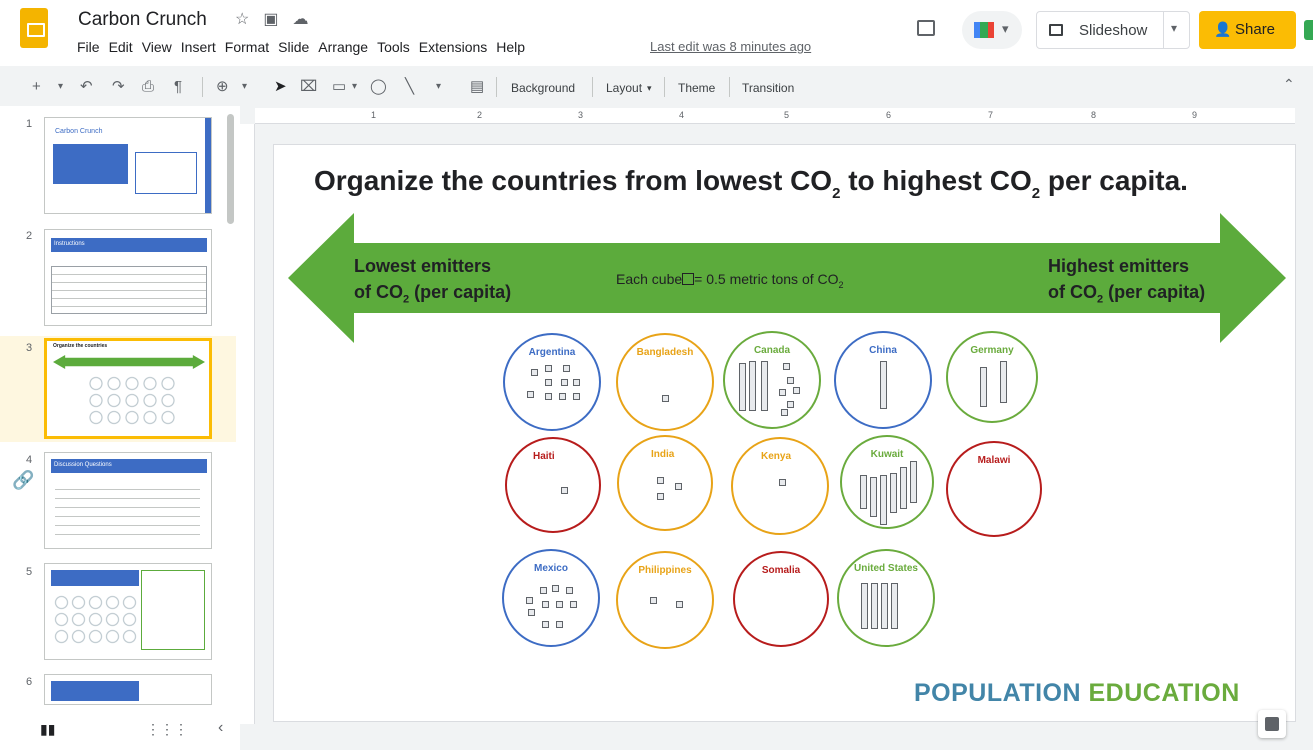 This screenshot has height=750, width=1313. What do you see at coordinates (772, 350) in the screenshot?
I see `country-name: Canada` at bounding box center [772, 350].